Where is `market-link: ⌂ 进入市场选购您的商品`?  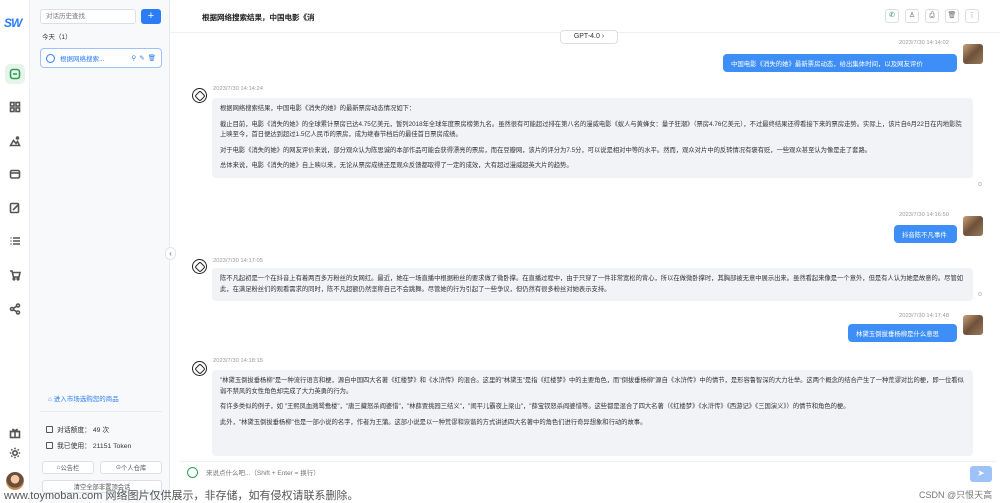 market-link: ⌂ 进入市场选购您的商品 is located at coordinates (83, 398).